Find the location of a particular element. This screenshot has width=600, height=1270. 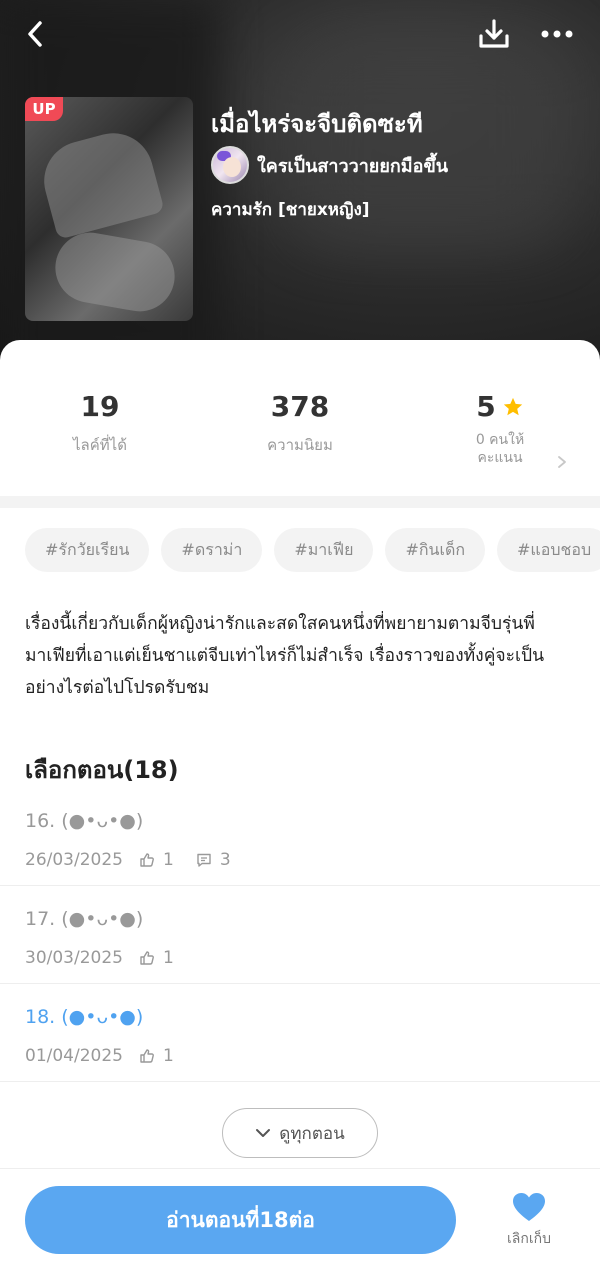

genre-label: ความรัก [ชายxหญิง] is located at coordinates (290, 210).